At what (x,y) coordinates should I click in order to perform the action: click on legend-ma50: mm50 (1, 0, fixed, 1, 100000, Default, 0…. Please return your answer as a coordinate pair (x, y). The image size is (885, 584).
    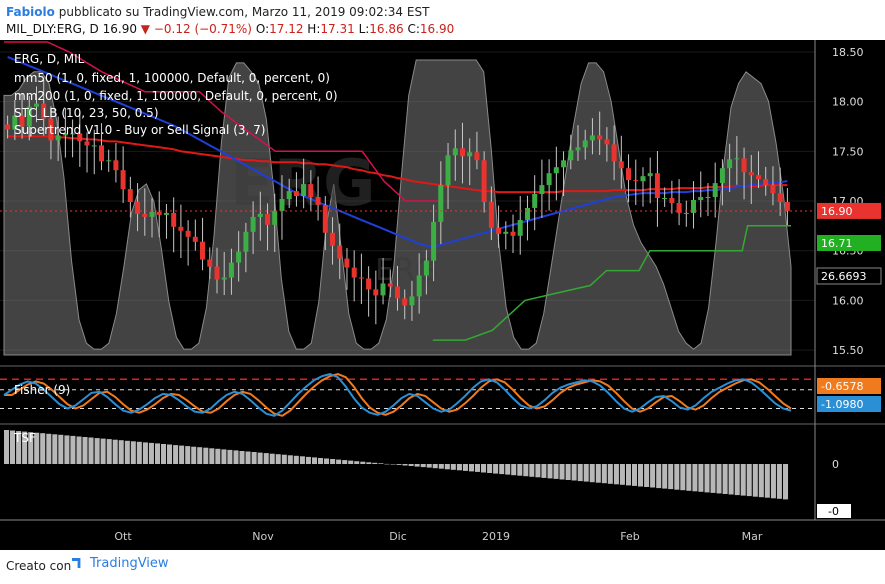
    Looking at the image, I should click on (172, 78).